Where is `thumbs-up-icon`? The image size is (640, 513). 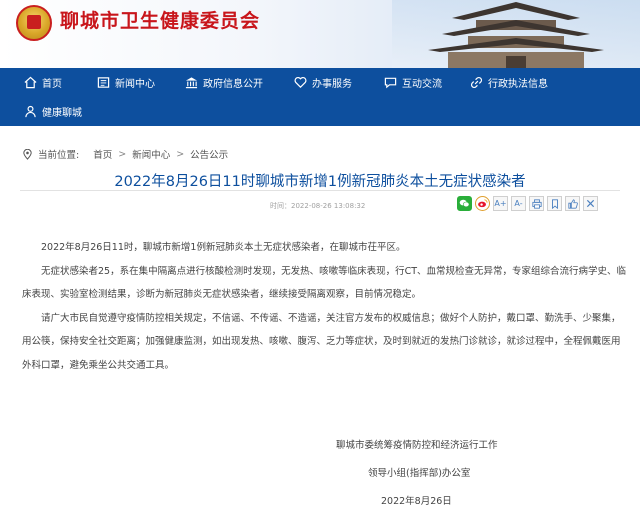
thumbs-up-icon is located at coordinates (572, 203).